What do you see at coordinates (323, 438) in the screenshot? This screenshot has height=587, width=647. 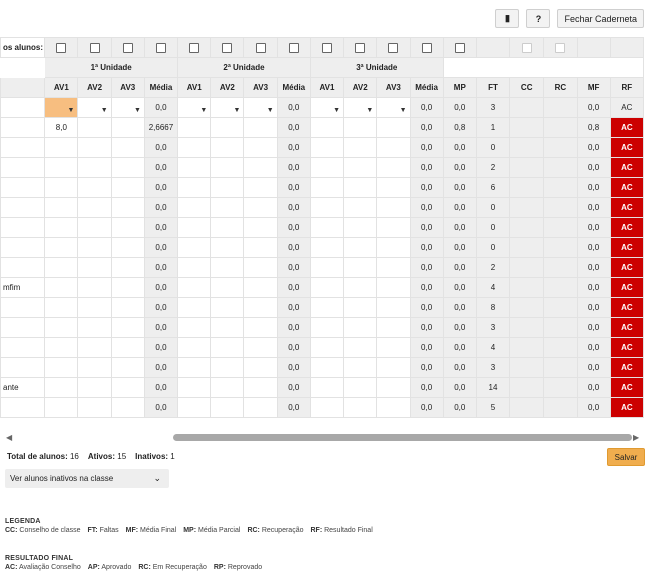 I see `horizontal-scrollbar: ◀ ▶` at bounding box center [323, 438].